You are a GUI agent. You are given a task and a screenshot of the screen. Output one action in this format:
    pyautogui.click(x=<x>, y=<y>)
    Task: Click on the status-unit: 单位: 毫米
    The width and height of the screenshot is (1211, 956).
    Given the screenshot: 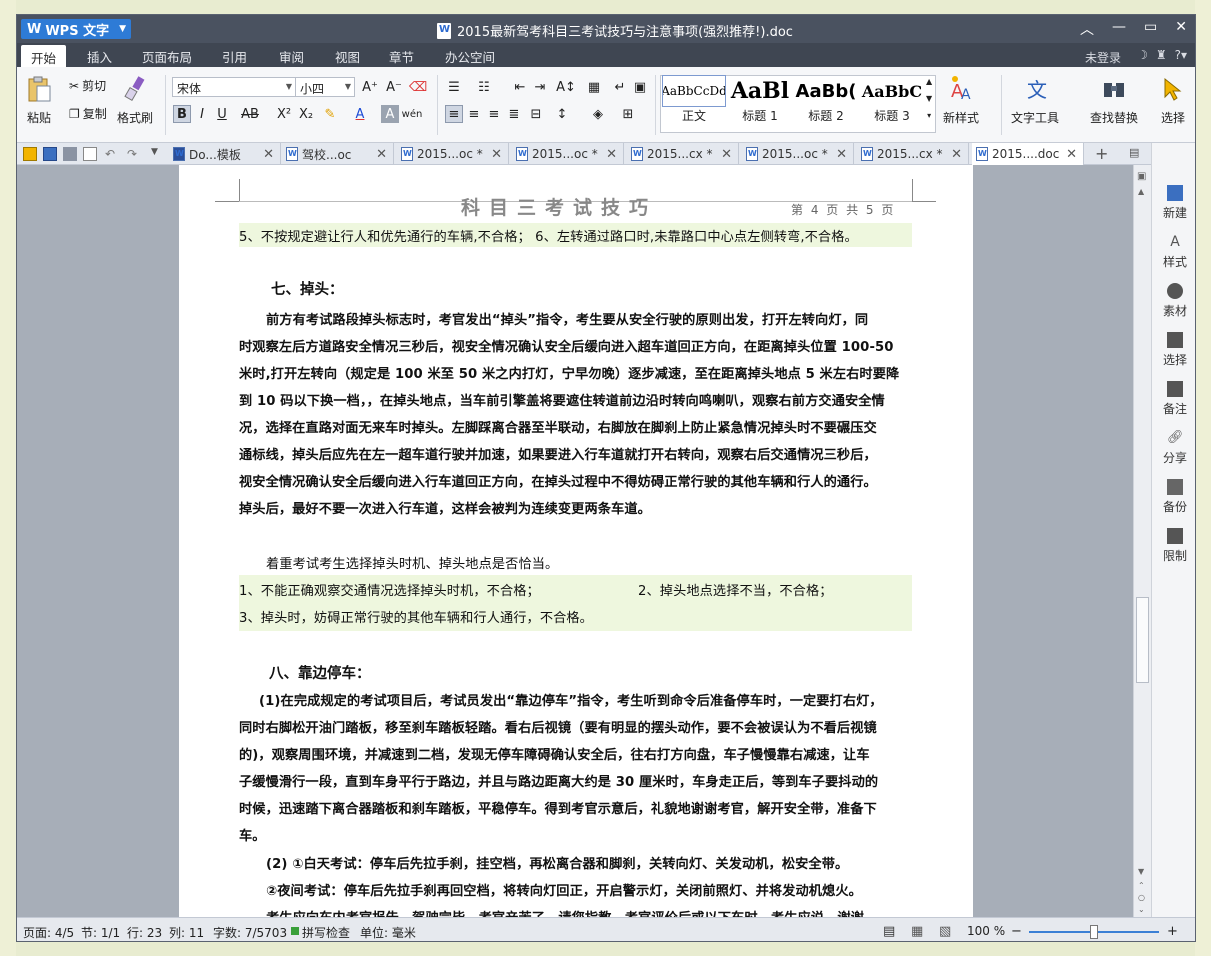 What is the action you would take?
    pyautogui.click(x=388, y=932)
    